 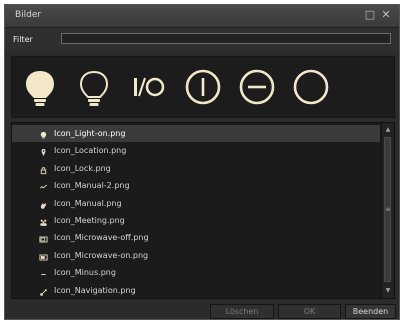 What do you see at coordinates (388, 291) in the screenshot?
I see `scroll-down-icon: ▼` at bounding box center [388, 291].